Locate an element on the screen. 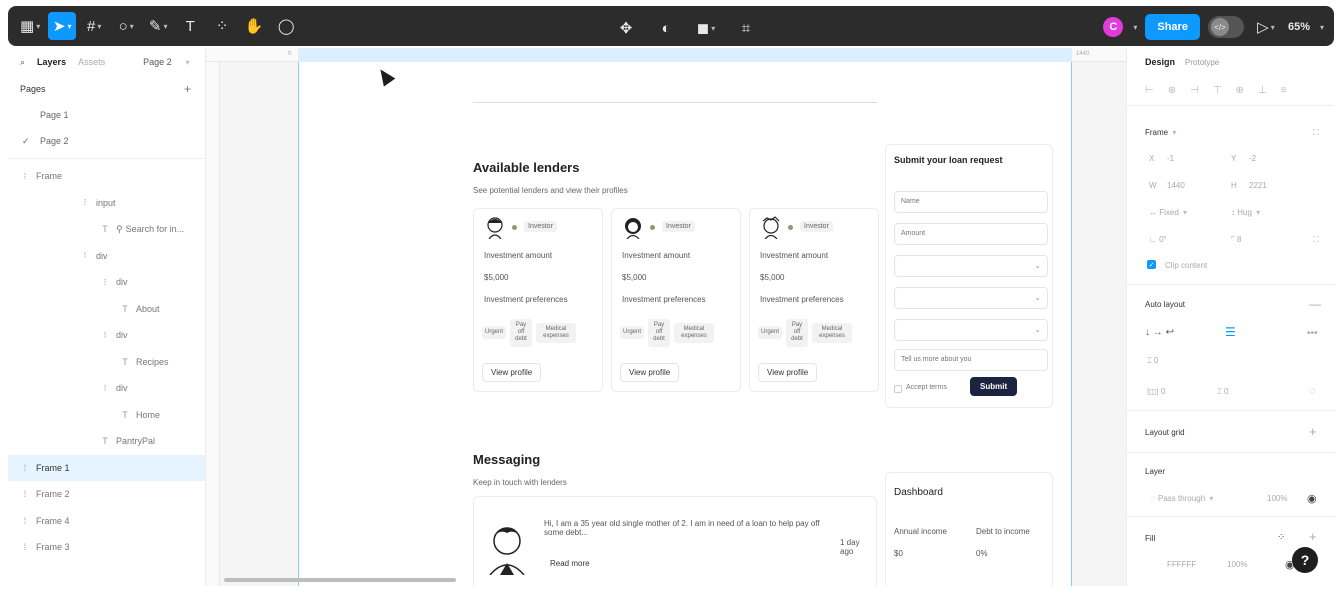 The image size is (1342, 599). amount-field: Amount is located at coordinates (971, 234).